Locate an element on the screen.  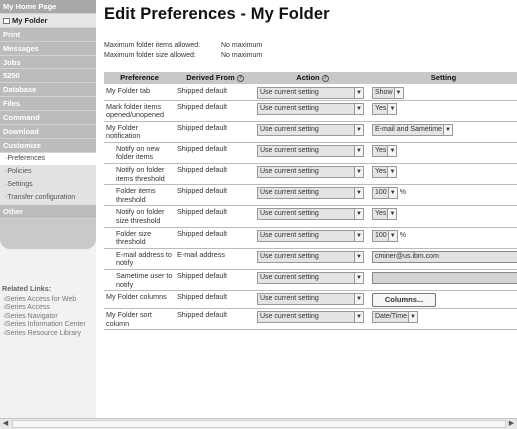
sidebar-item-my-folder: My Folder is located at coordinates (48, 20).